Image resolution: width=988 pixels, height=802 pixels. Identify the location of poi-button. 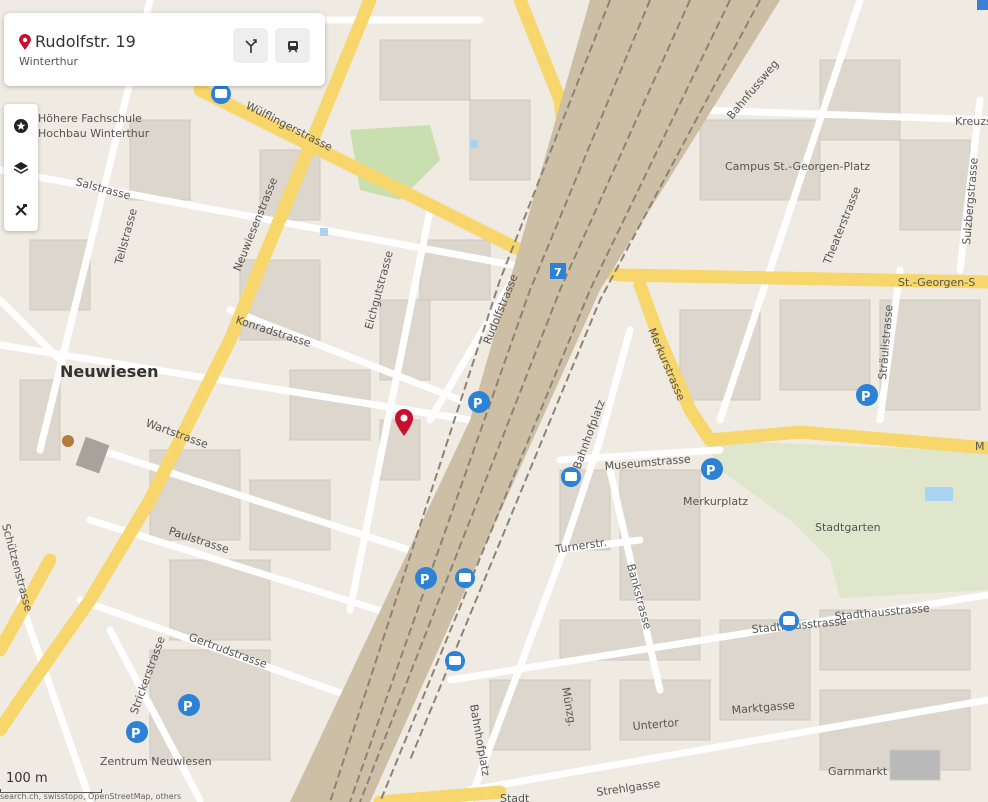
(21, 126).